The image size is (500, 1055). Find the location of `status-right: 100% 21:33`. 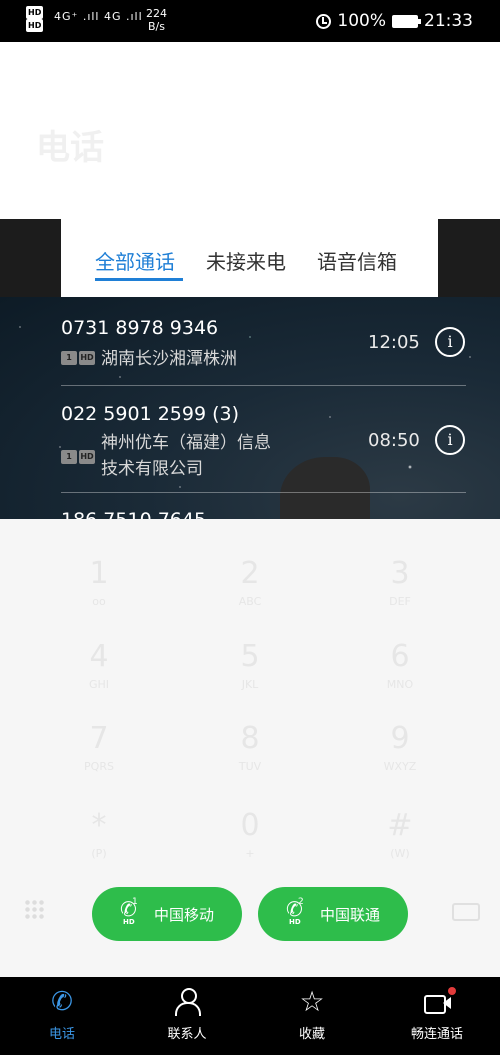

status-right: 100% 21:33 is located at coordinates (394, 21).